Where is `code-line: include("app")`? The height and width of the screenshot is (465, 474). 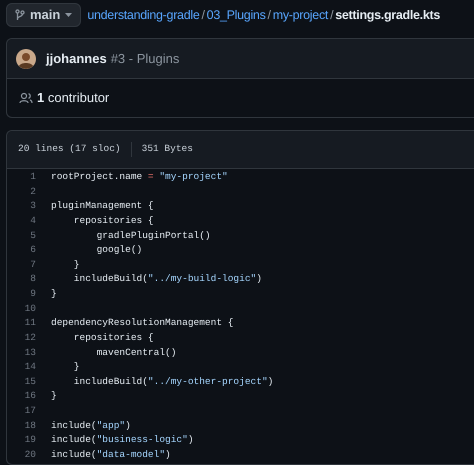
code-line: include("app") is located at coordinates (91, 425).